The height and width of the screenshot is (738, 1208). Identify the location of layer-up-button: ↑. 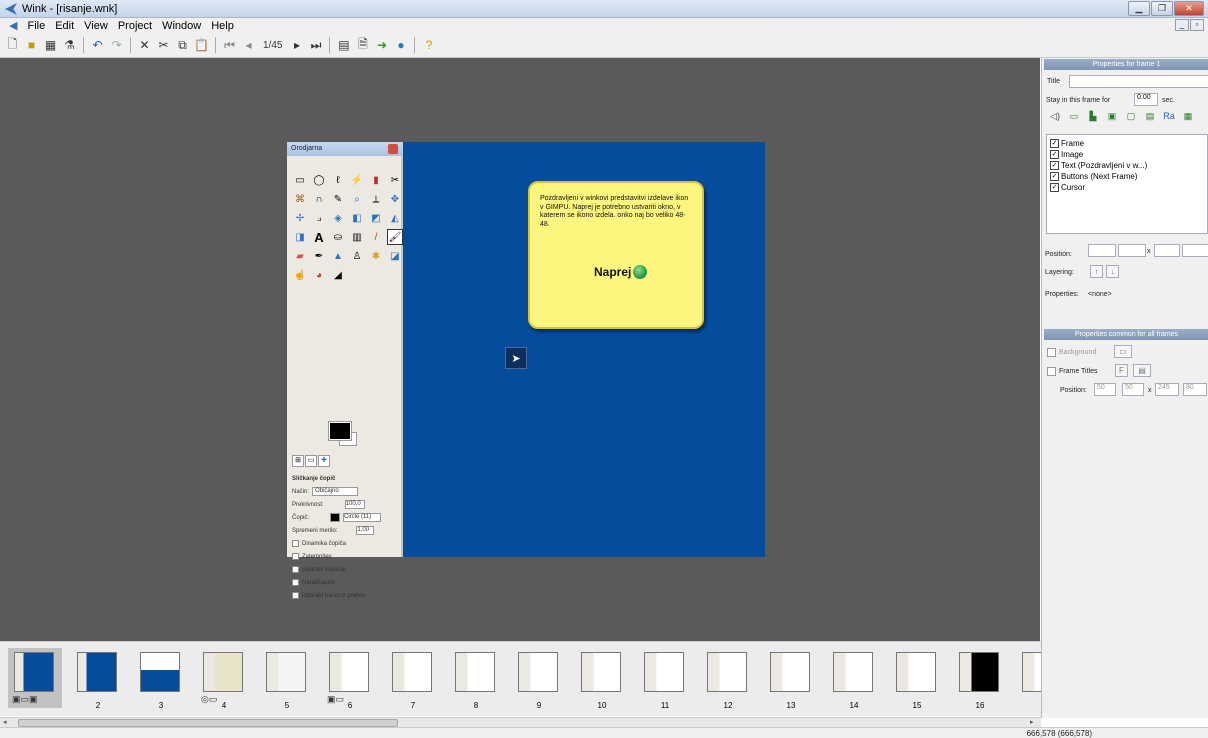
(1096, 271).